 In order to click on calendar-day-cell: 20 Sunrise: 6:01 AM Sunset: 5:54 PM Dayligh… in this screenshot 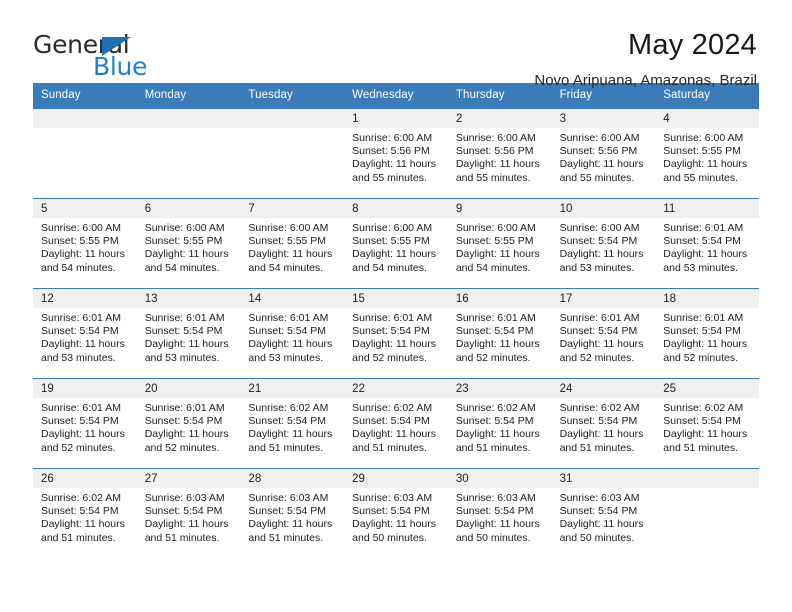, I will do `click(188, 423)`.